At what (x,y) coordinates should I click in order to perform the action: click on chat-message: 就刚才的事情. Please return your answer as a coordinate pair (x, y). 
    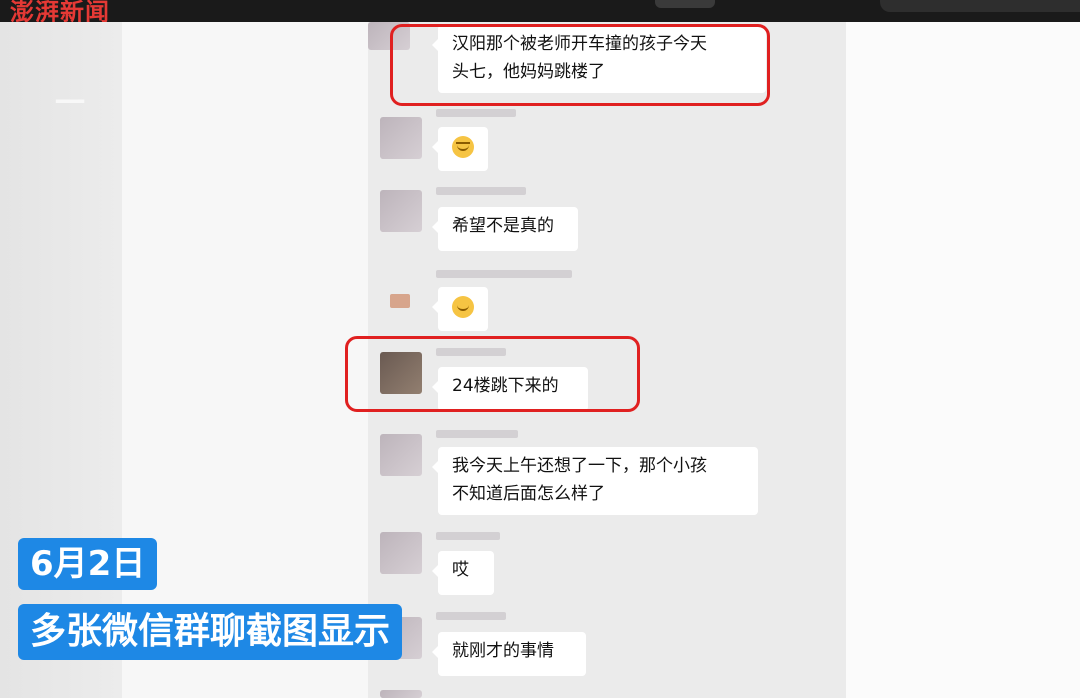
    Looking at the image, I should click on (509, 654).